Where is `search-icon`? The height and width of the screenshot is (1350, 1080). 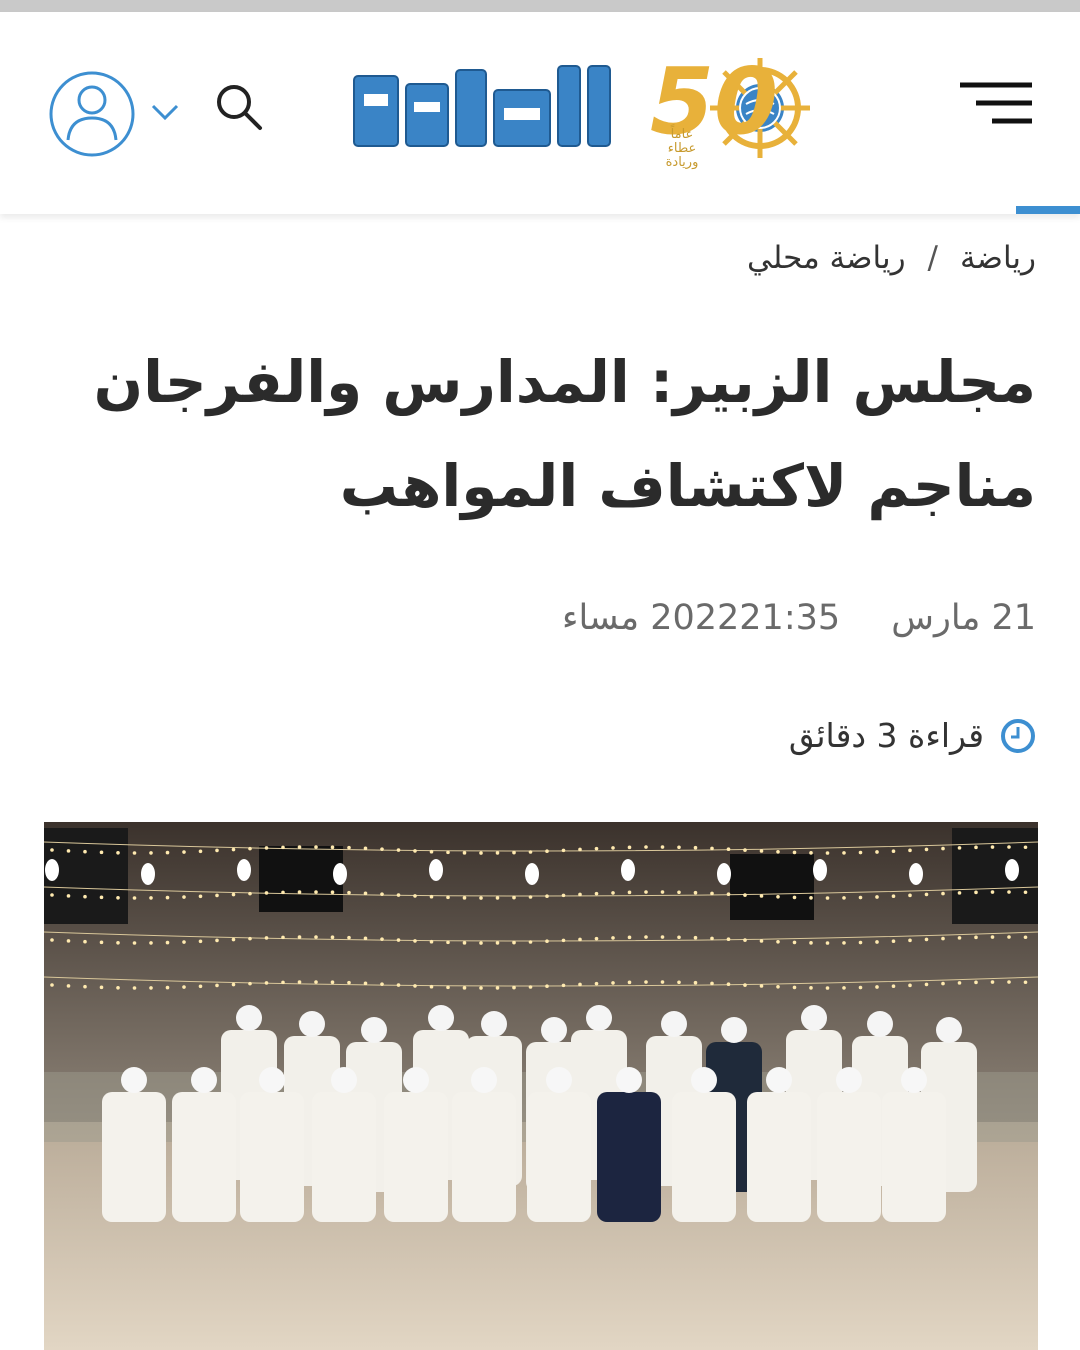
search-icon is located at coordinates (239, 107).